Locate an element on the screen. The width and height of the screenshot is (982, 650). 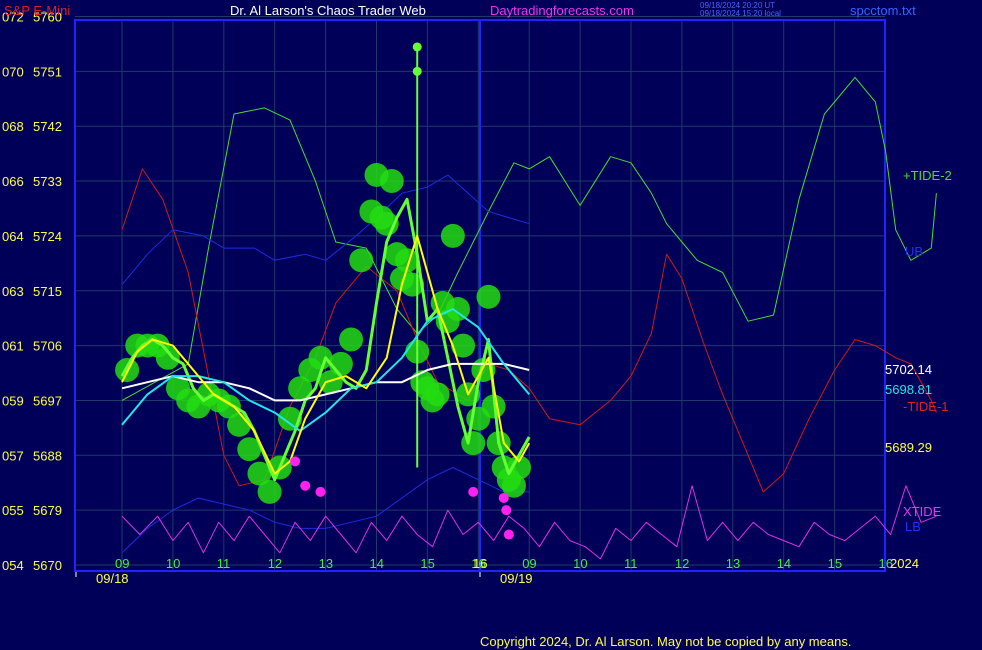
site-link: Daytradingforecasts.com is located at coordinates (562, 10).